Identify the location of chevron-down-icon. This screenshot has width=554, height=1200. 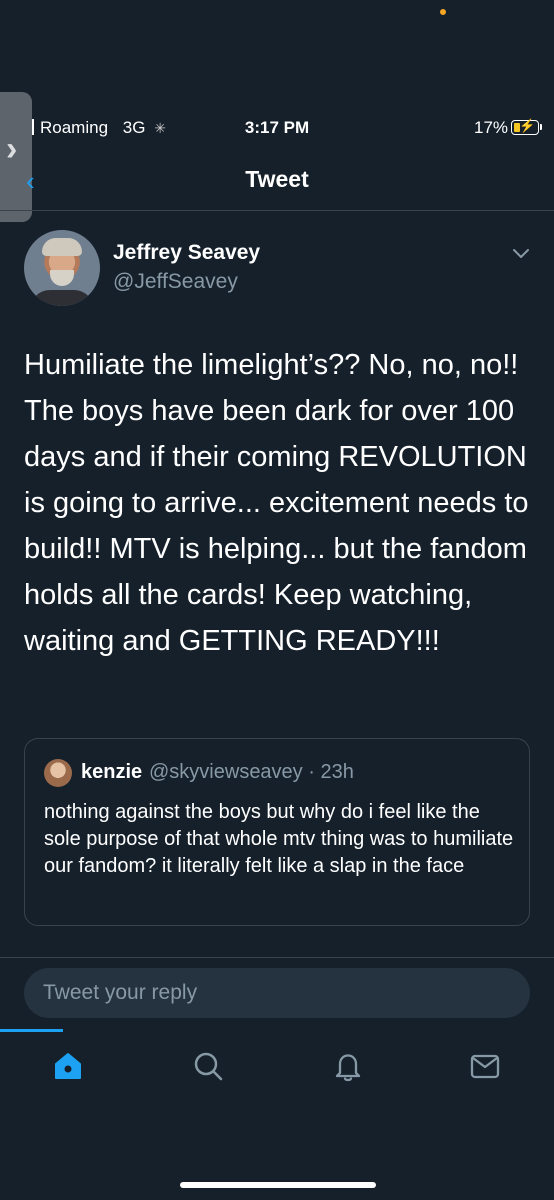
(521, 253).